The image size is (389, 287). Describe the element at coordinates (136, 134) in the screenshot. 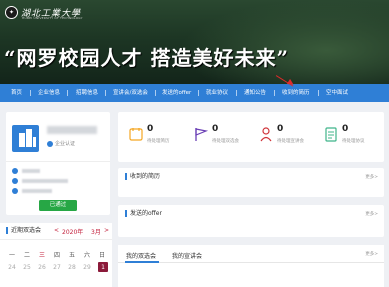

I see `notepad-icon` at that location.